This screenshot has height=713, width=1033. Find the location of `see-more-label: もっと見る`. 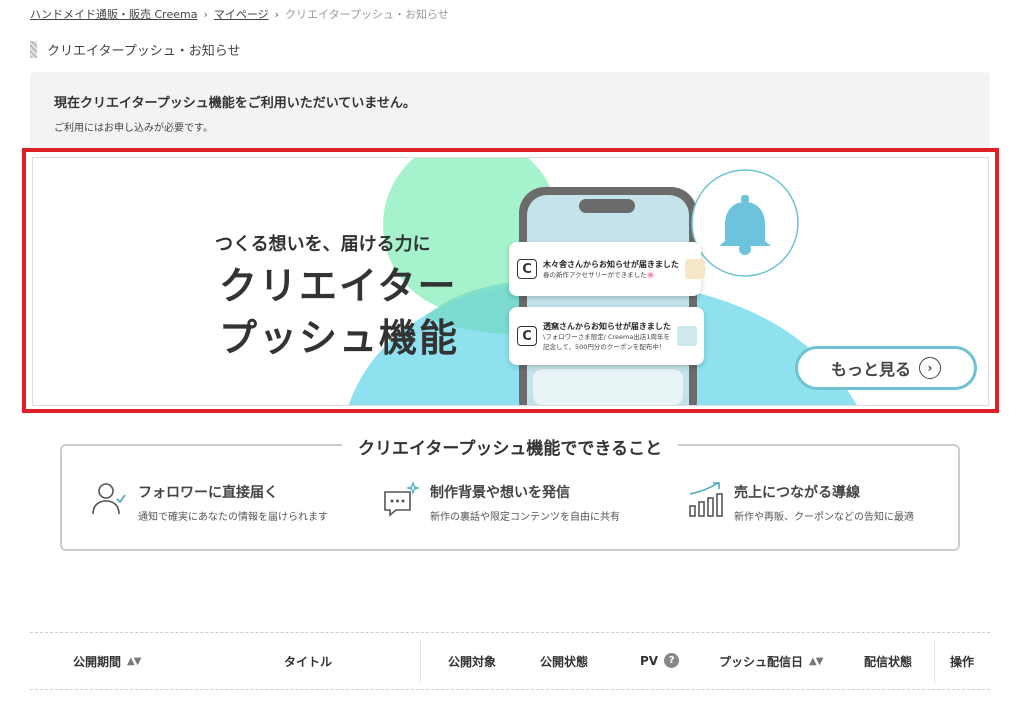

see-more-label: もっと見る is located at coordinates (870, 369).